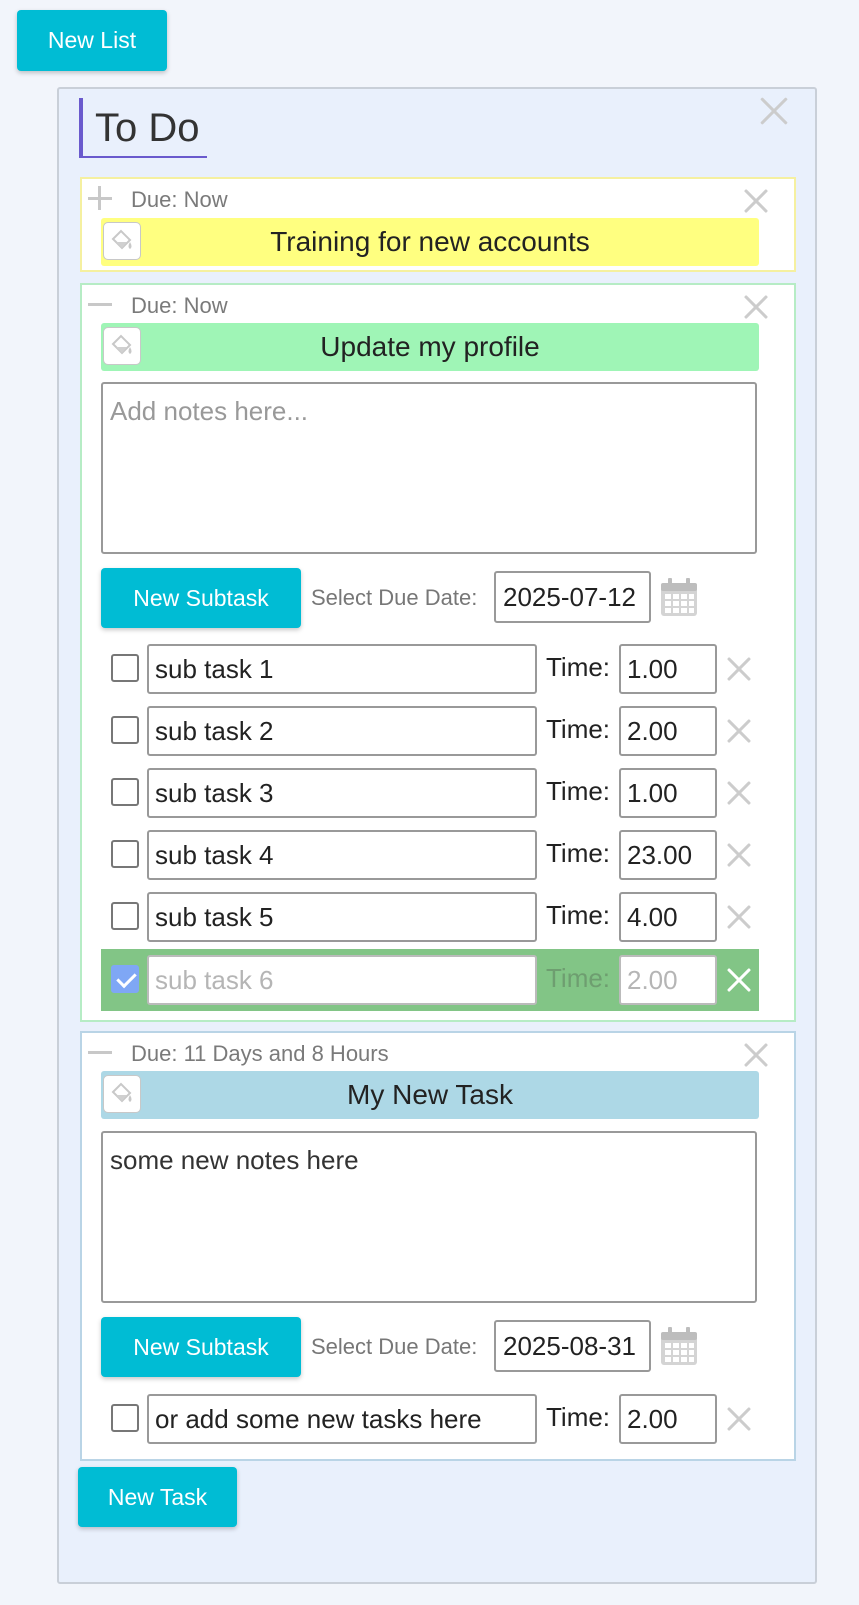 This screenshot has width=859, height=1605. I want to click on task-title-bar: My New Task, so click(430, 1095).